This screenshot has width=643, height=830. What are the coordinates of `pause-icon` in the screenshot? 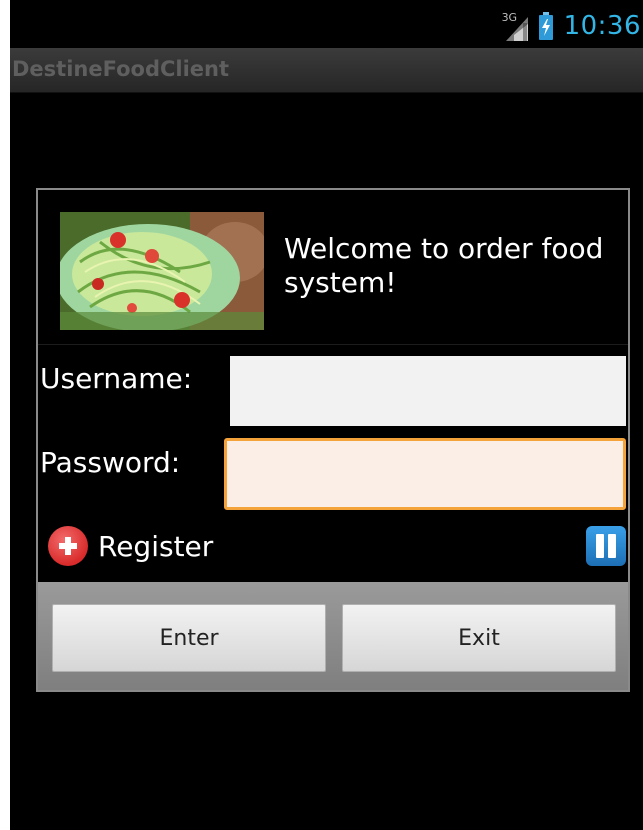 It's located at (606, 546).